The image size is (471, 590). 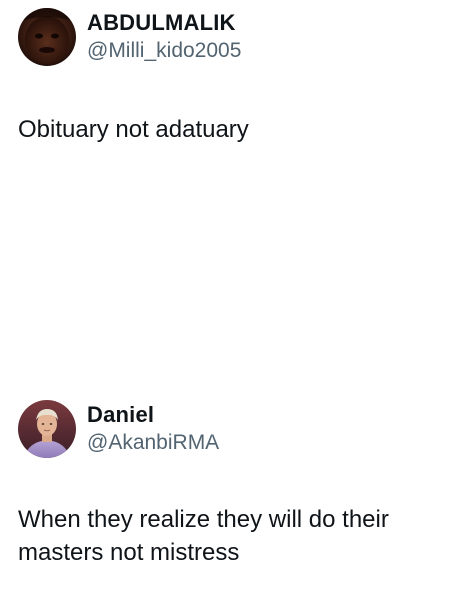 I want to click on tweet-header: Daniel @AkanbiRMA, so click(x=238, y=429).